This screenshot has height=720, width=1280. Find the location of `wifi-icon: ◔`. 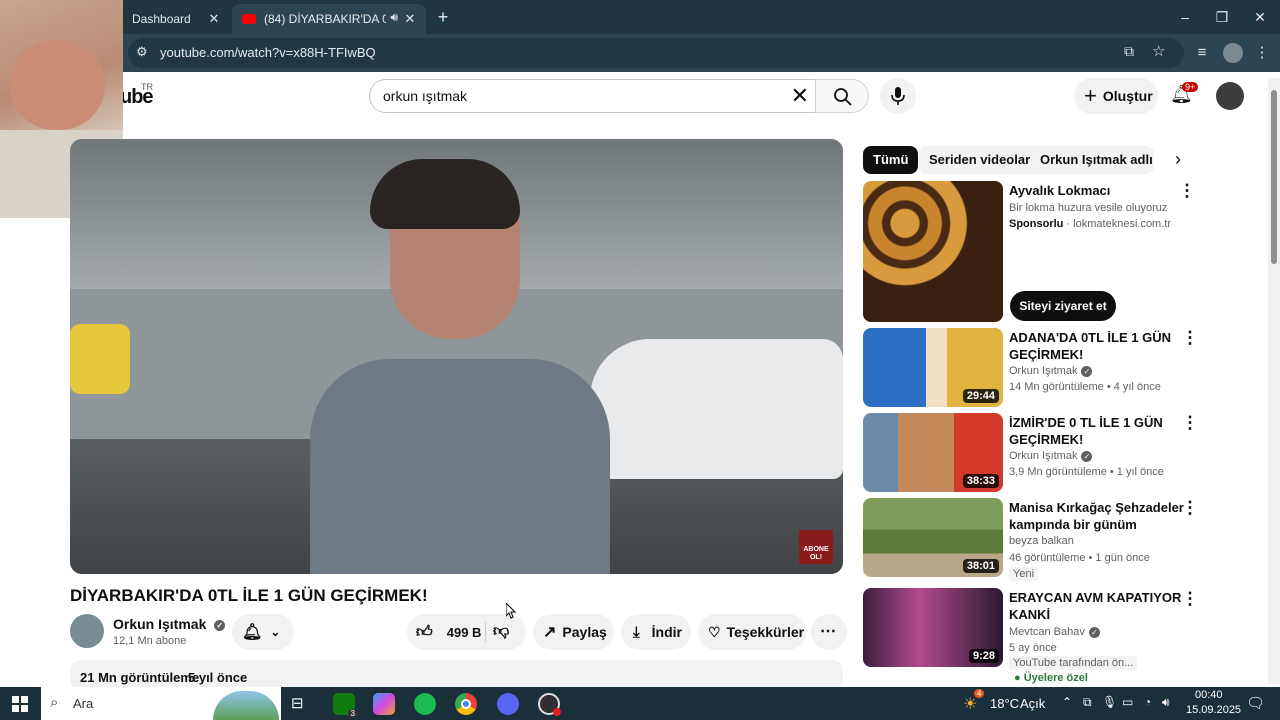

wifi-icon: ◔ is located at coordinates (1147, 702).